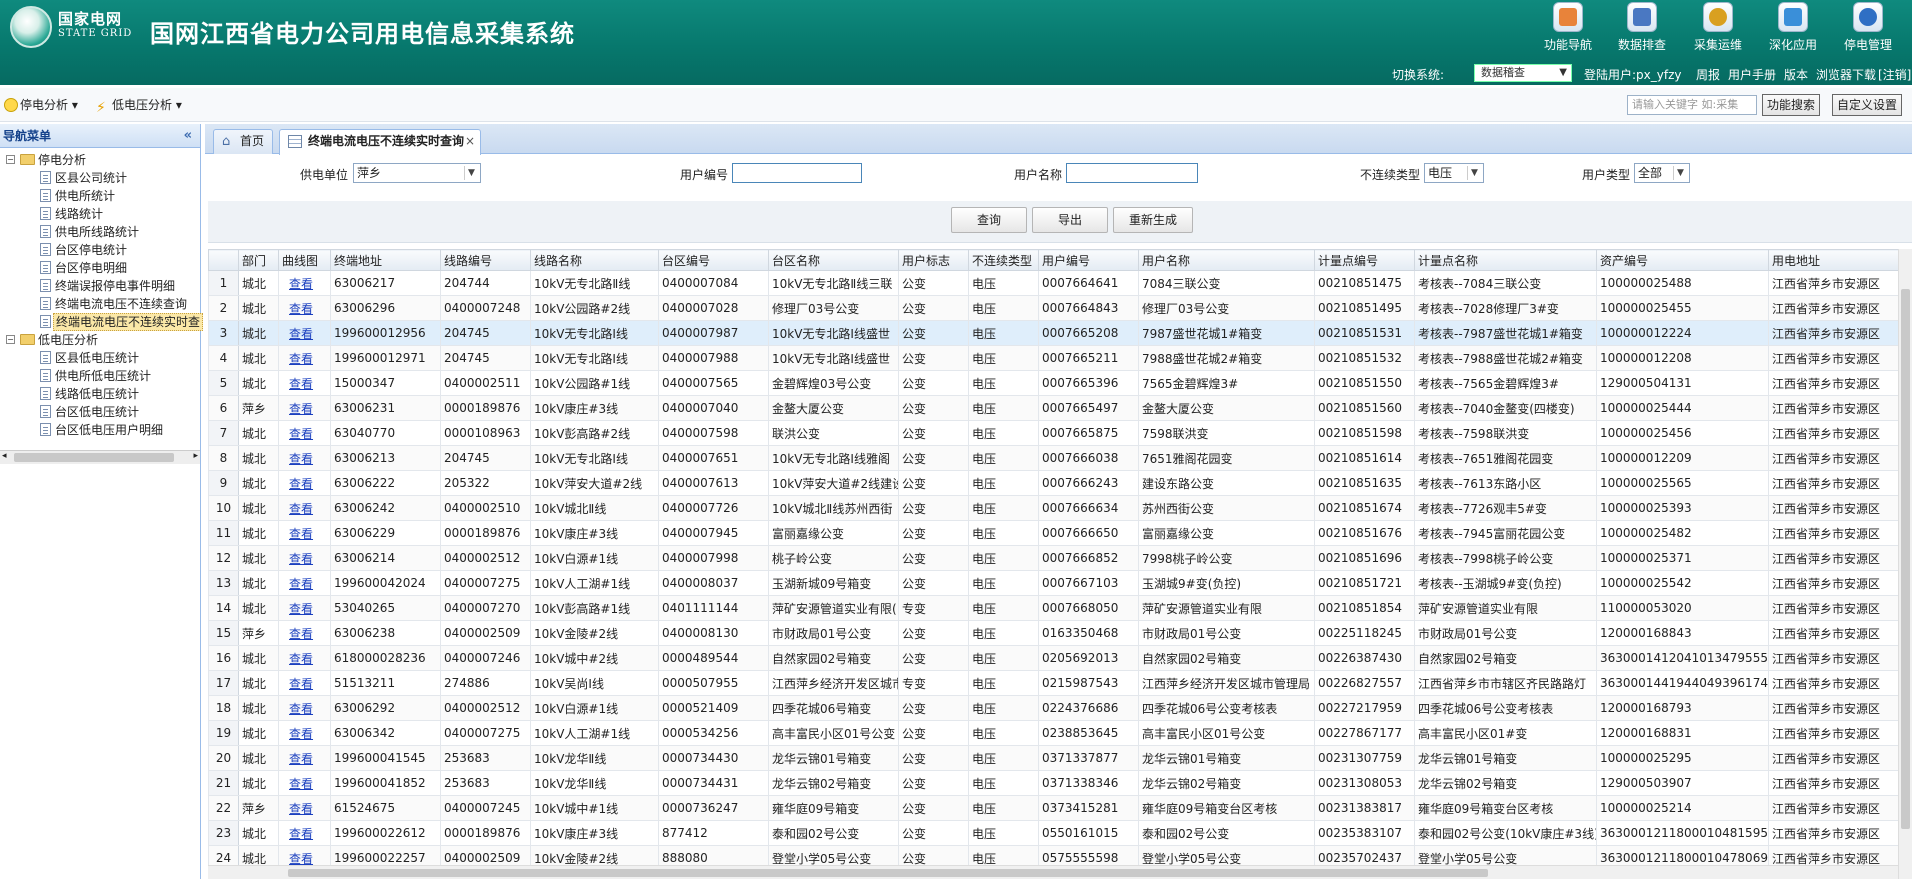  What do you see at coordinates (100, 160) in the screenshot?
I see `tree-group-outage-analysis: − 停电分析` at bounding box center [100, 160].